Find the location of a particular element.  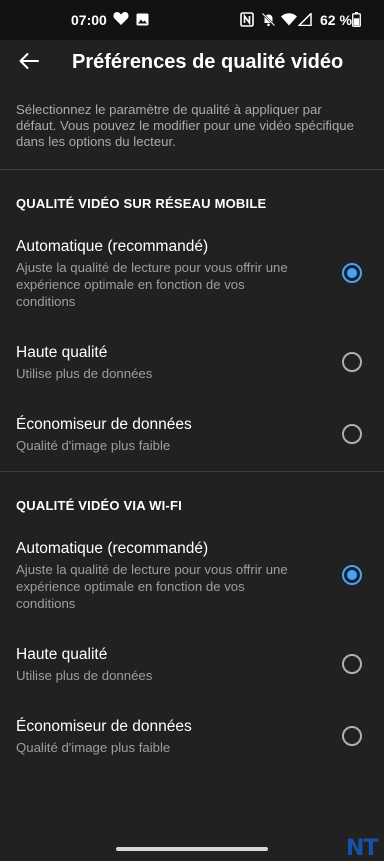

signal-icon is located at coordinates (304, 21).